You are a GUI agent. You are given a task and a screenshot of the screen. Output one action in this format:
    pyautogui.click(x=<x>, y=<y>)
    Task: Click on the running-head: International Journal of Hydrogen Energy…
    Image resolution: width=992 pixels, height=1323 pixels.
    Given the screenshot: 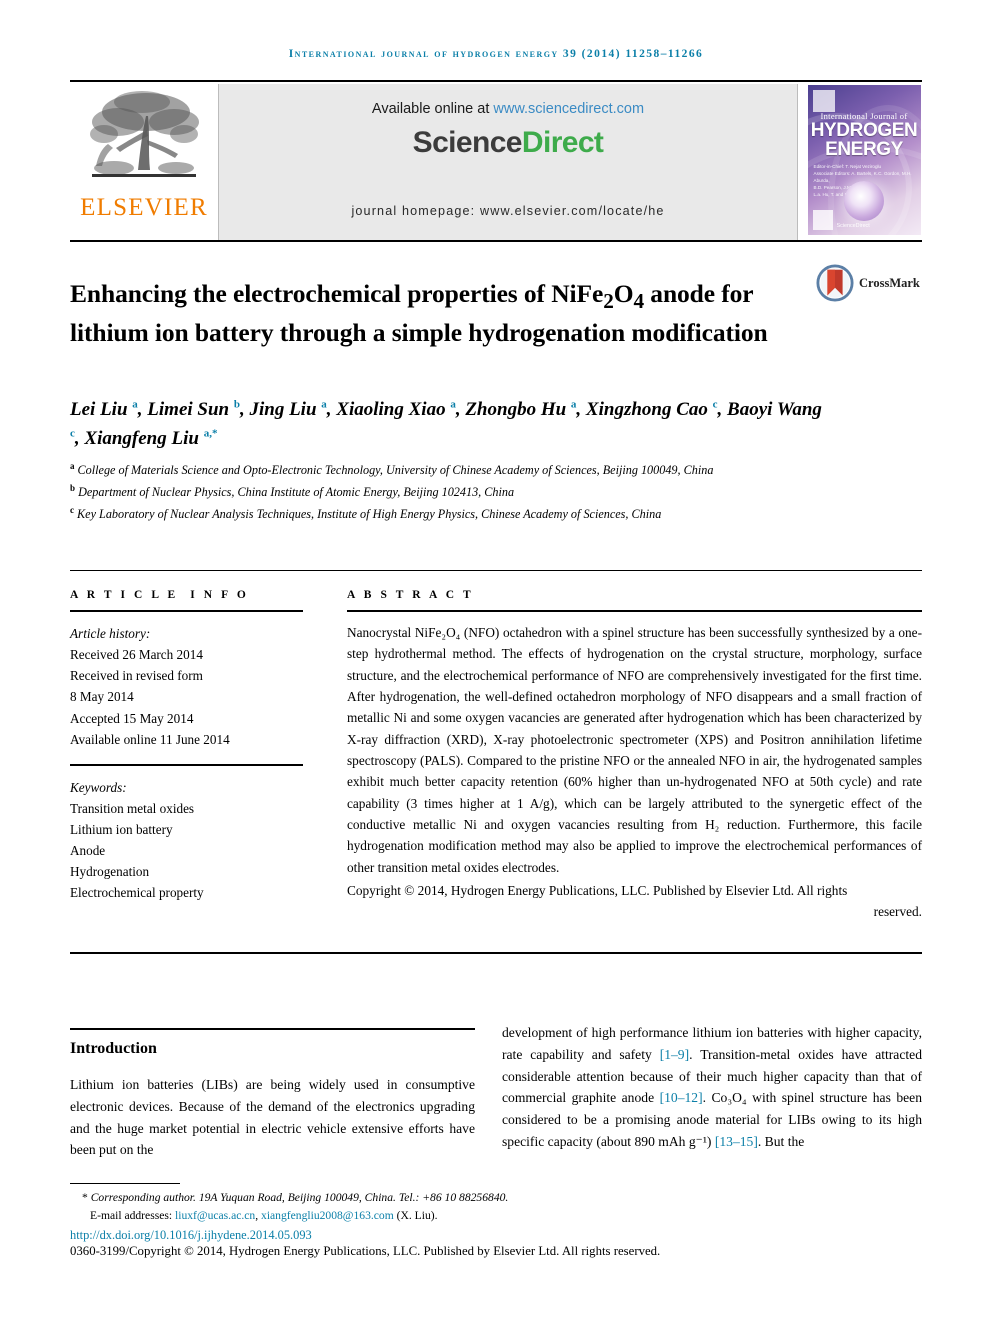 What is the action you would take?
    pyautogui.click(x=496, y=54)
    